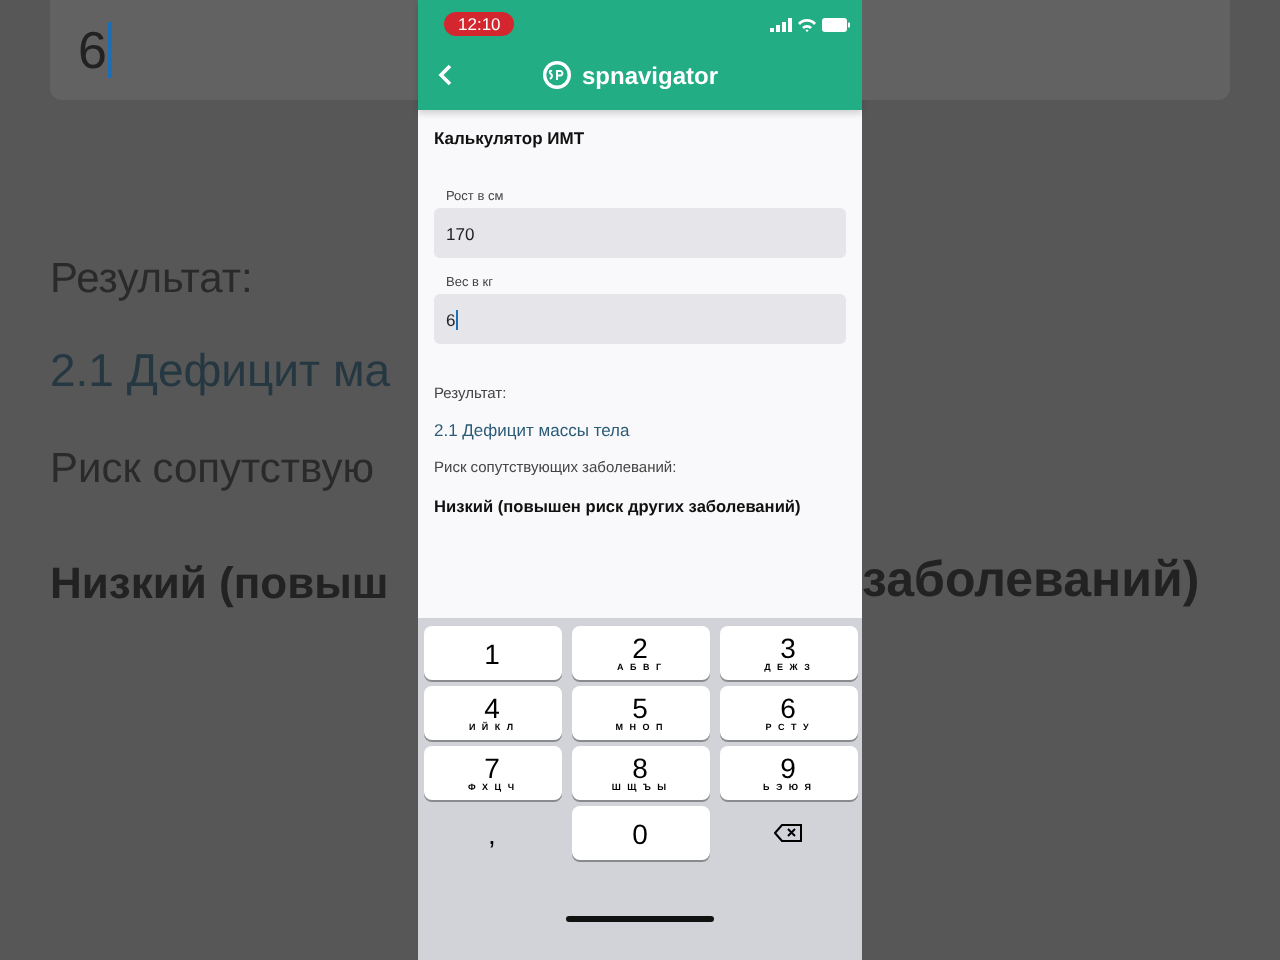 Image resolution: width=1280 pixels, height=960 pixels. I want to click on battery-icon, so click(836, 24).